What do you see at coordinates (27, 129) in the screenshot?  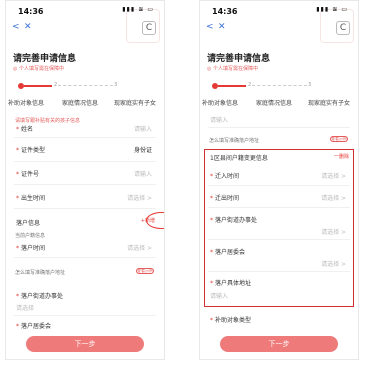 I see `name-label: 姓名` at bounding box center [27, 129].